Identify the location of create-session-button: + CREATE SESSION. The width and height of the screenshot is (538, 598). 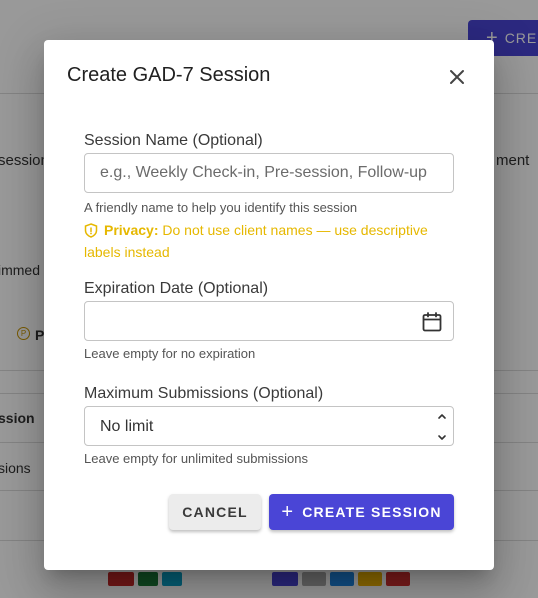
(361, 512).